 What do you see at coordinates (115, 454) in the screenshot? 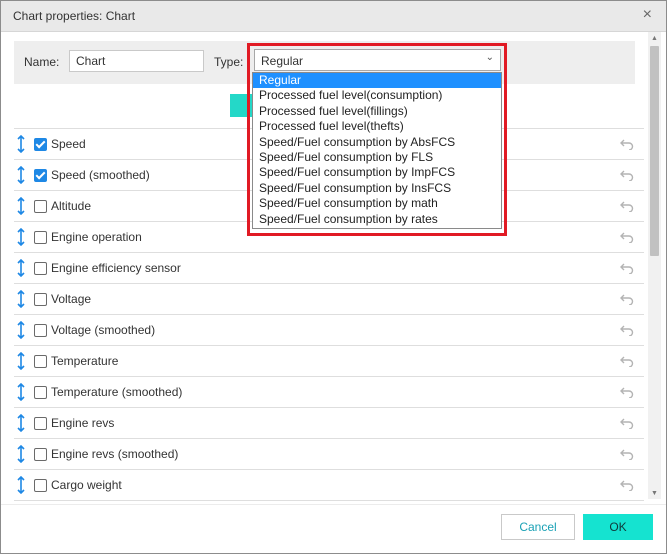
I see `series-label: Engine revs (smoothed)` at bounding box center [115, 454].